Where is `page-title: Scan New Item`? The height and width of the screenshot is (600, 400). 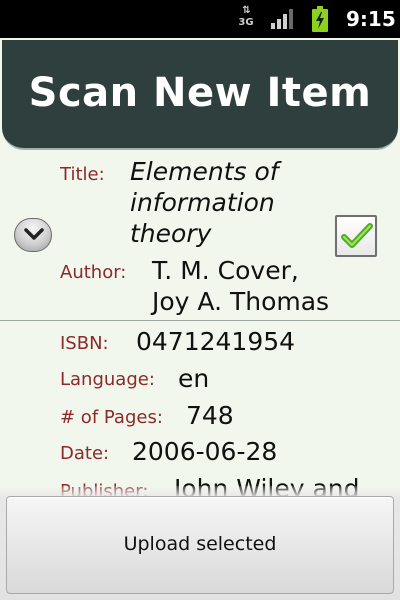 page-title: Scan New Item is located at coordinates (200, 93).